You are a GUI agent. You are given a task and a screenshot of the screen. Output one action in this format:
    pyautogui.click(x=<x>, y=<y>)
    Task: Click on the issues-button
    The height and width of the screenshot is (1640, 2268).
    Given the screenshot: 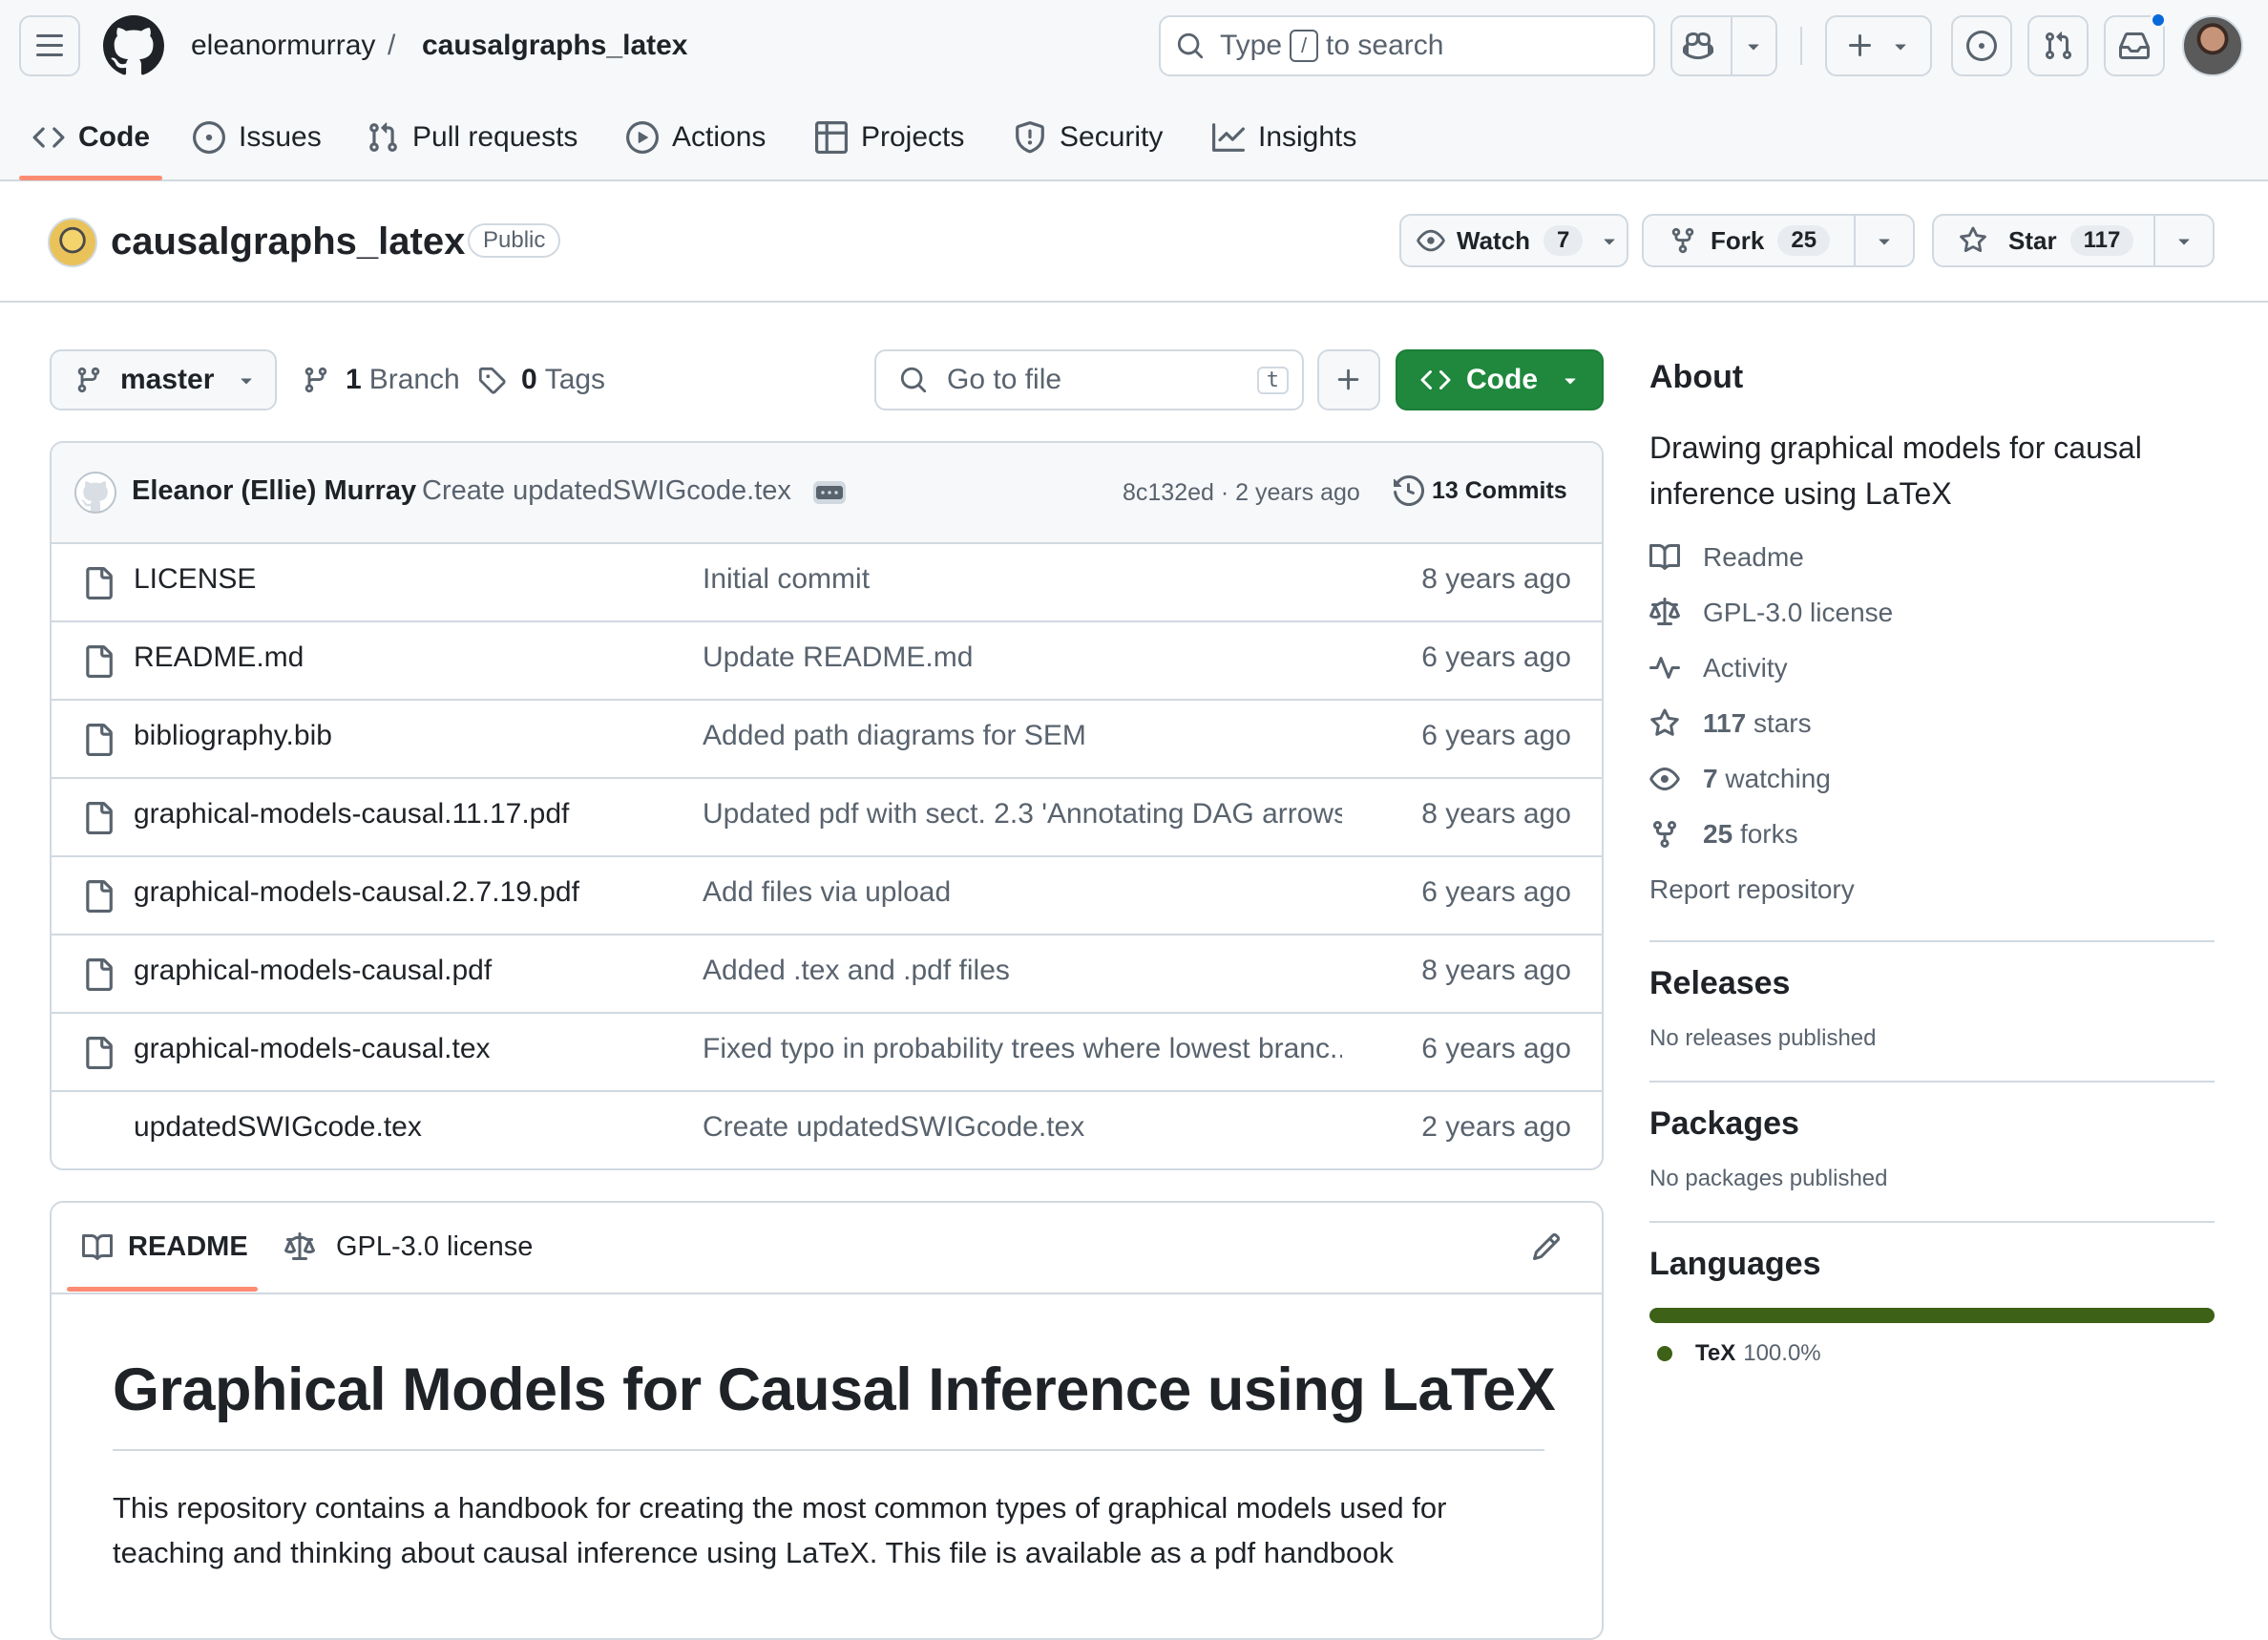 What is the action you would take?
    pyautogui.click(x=1982, y=45)
    